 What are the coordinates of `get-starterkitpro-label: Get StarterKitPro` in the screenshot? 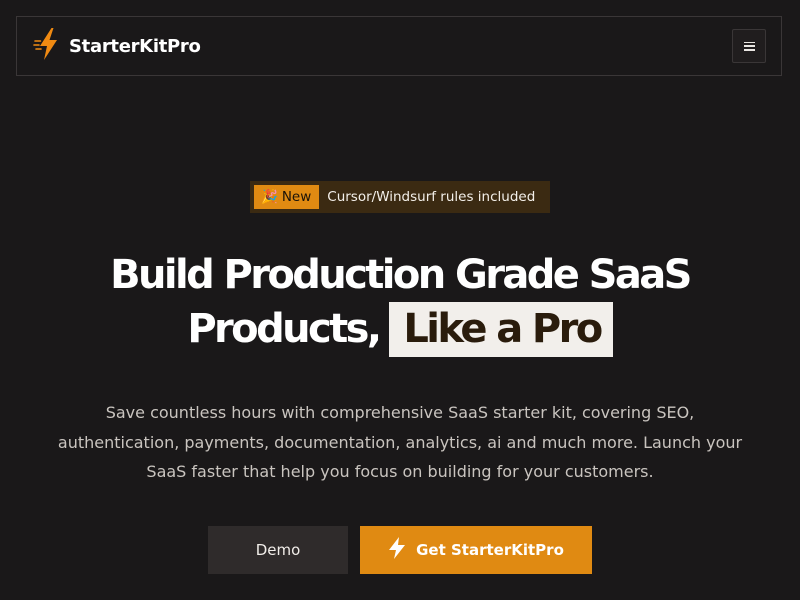 It's located at (490, 550).